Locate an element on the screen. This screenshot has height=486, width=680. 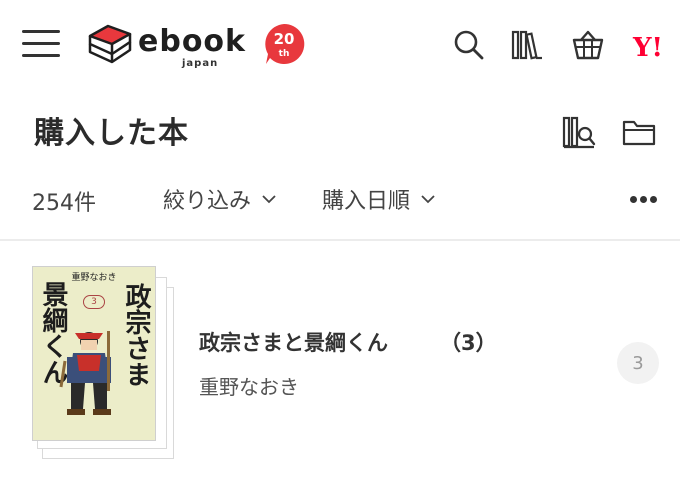
anniversary-badge: 20 th is located at coordinates (285, 43).